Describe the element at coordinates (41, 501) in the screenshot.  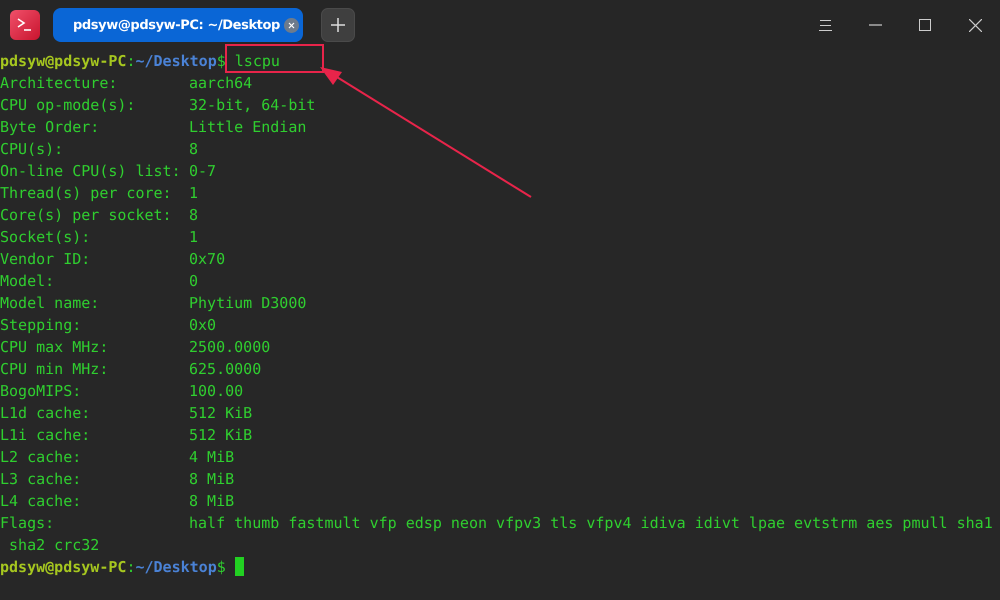
I see `output-label: L4 cache:` at that location.